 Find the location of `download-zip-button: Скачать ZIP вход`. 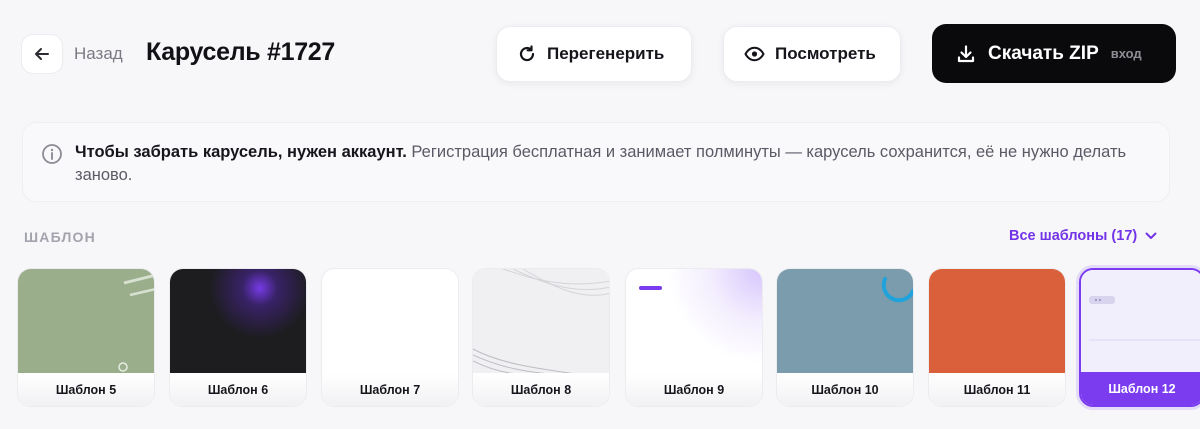

download-zip-button: Скачать ZIP вход is located at coordinates (1054, 53).